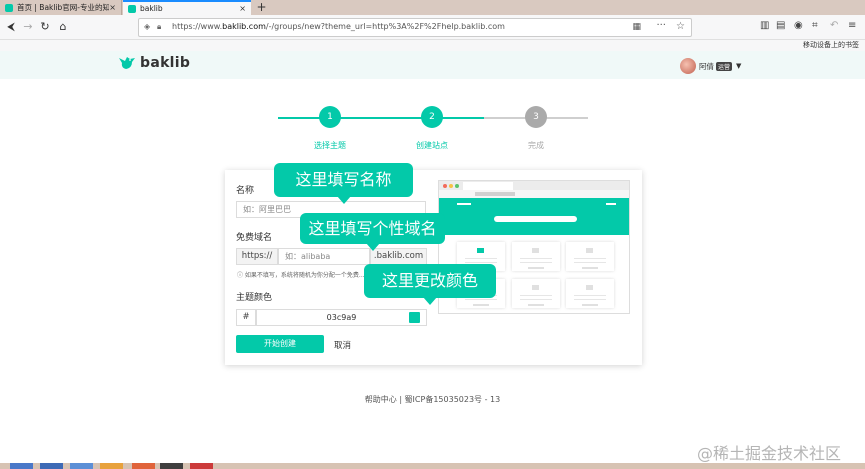  Describe the element at coordinates (815, 25) in the screenshot. I see `crop-icon: ⌗` at that location.